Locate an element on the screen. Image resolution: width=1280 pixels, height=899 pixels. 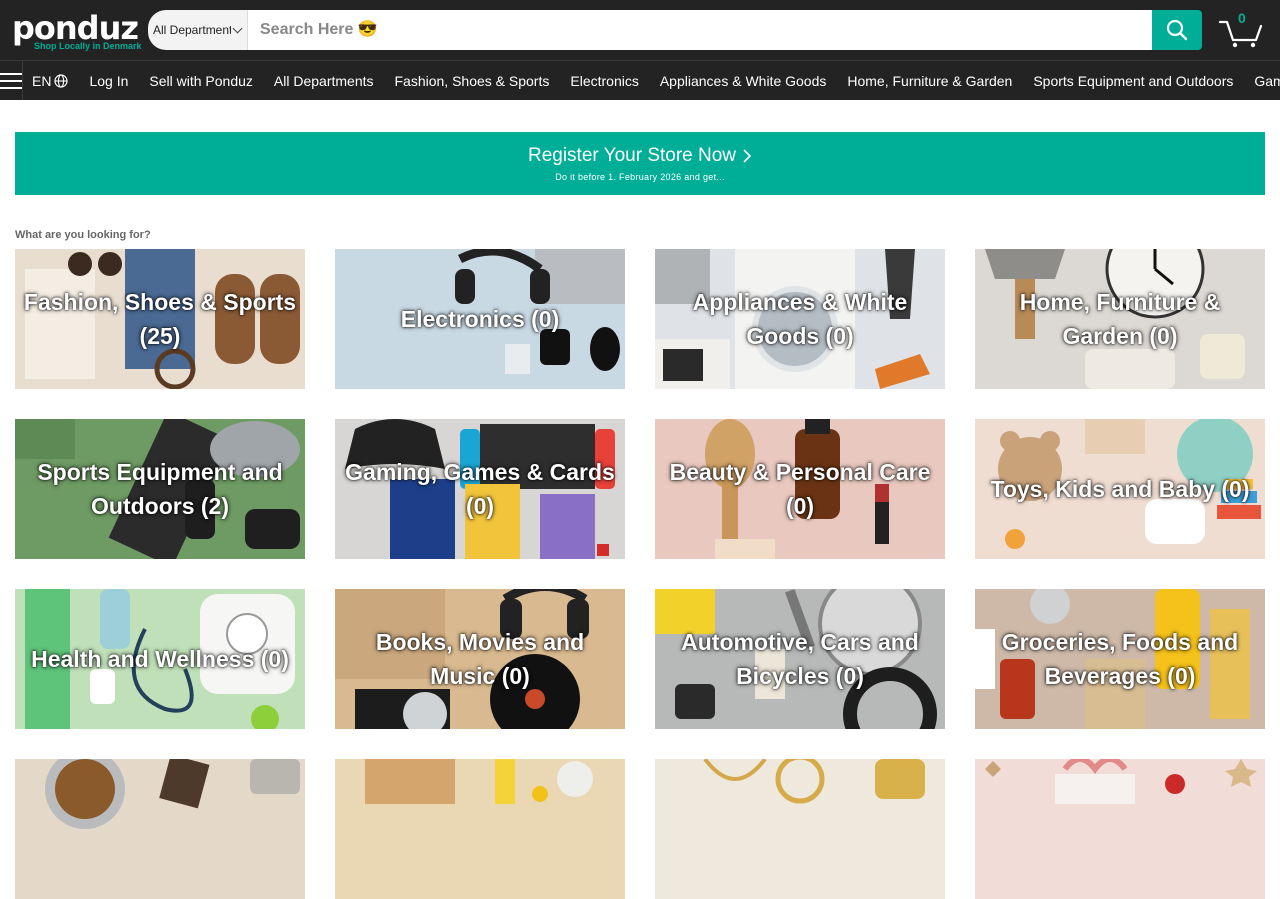
chevron-right-icon is located at coordinates (747, 156).